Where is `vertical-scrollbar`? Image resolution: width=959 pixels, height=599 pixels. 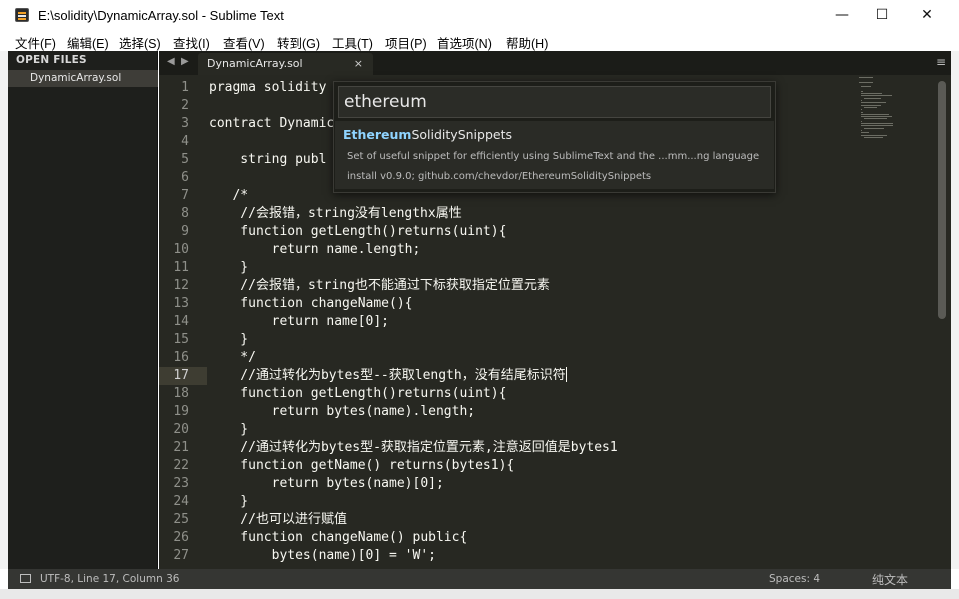 vertical-scrollbar is located at coordinates (942, 200).